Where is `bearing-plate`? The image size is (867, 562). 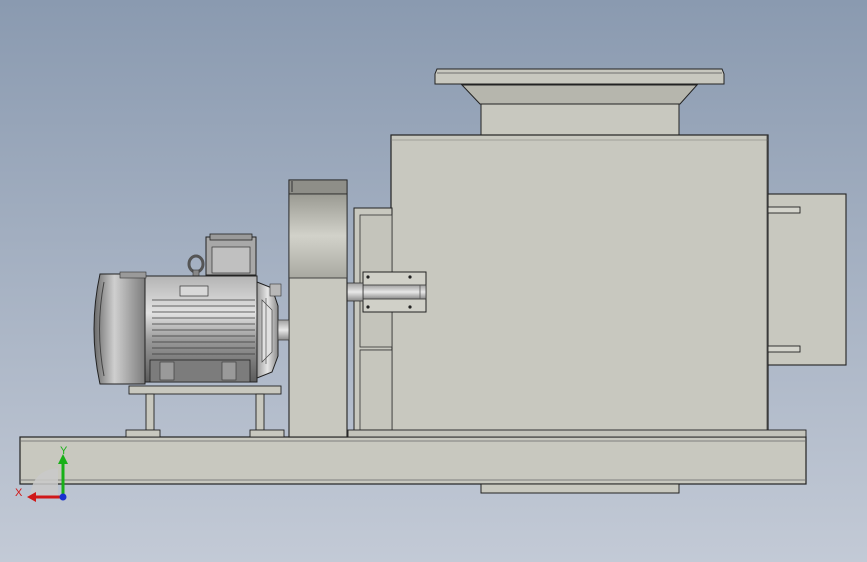
bearing-plate is located at coordinates (373, 322).